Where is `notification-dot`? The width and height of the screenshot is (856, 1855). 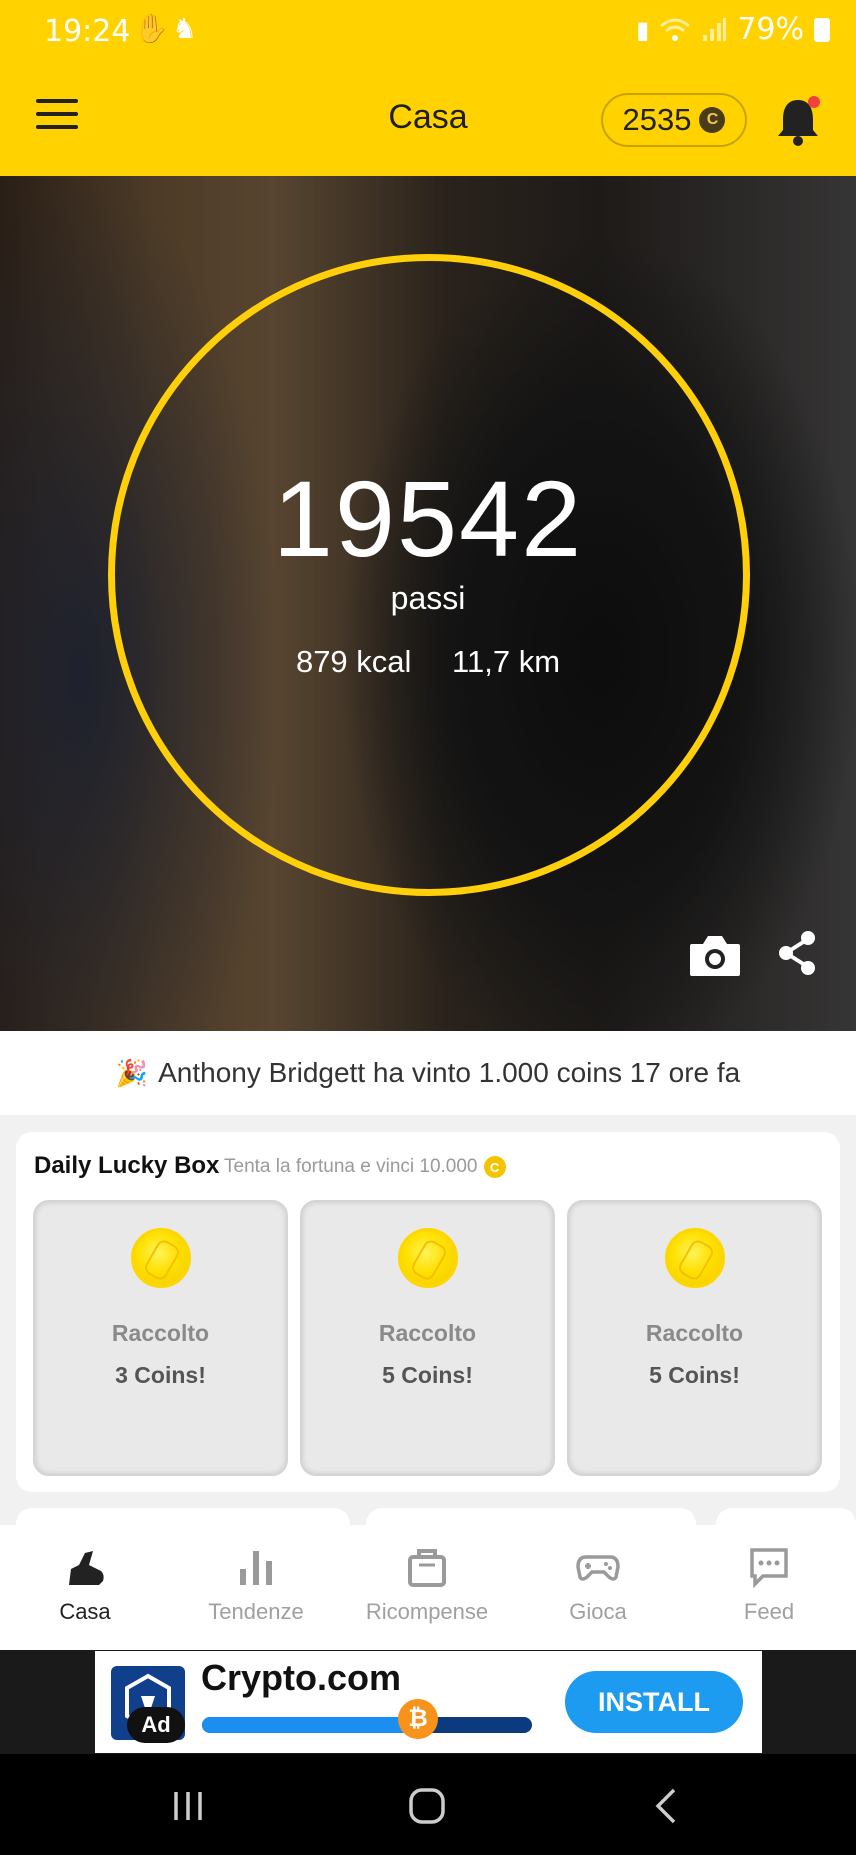
notification-dot is located at coordinates (814, 102).